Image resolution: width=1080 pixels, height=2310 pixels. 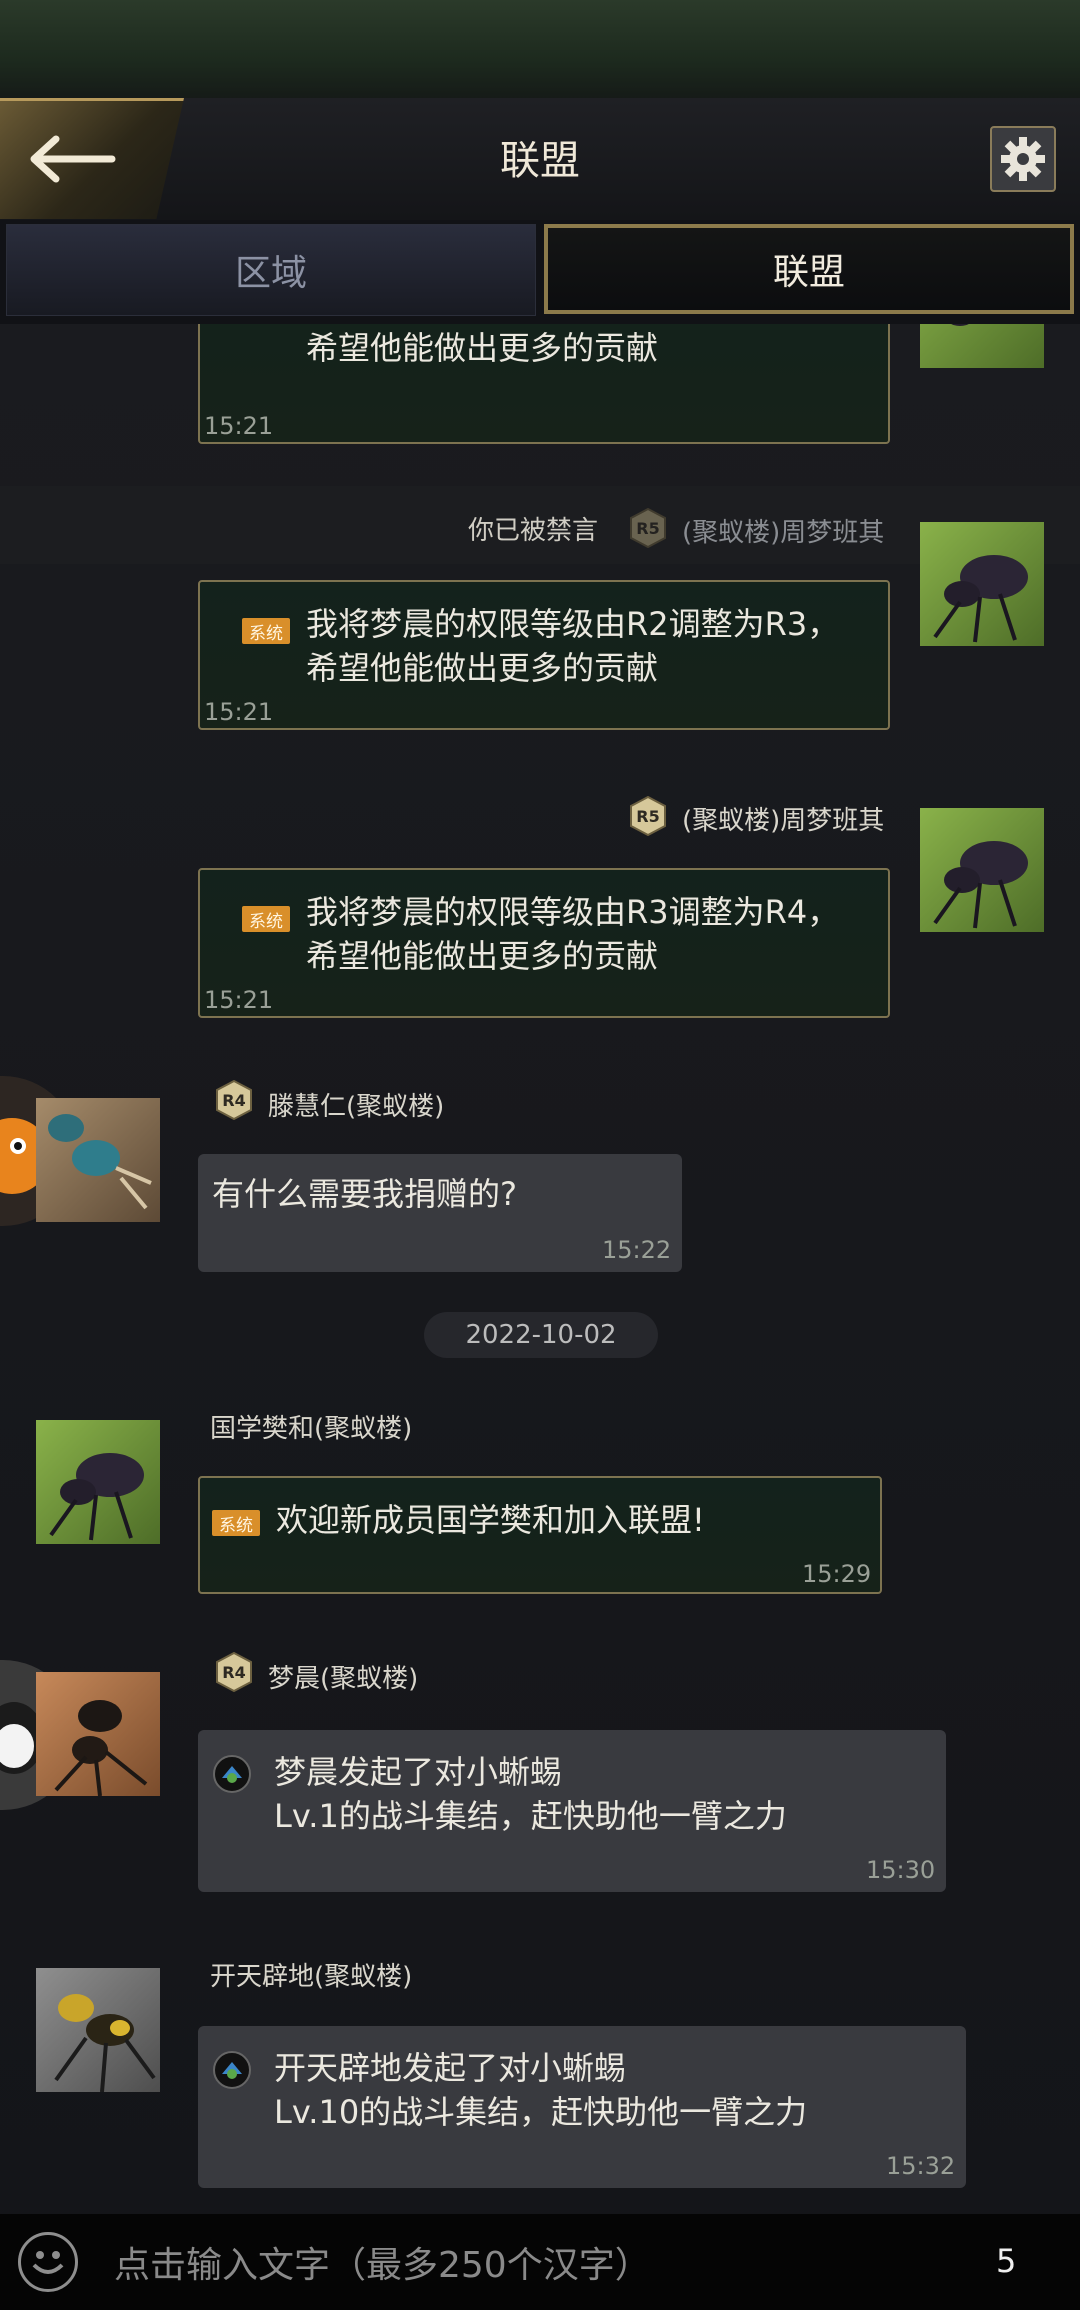 What do you see at coordinates (540, 50) in the screenshot?
I see `top-background` at bounding box center [540, 50].